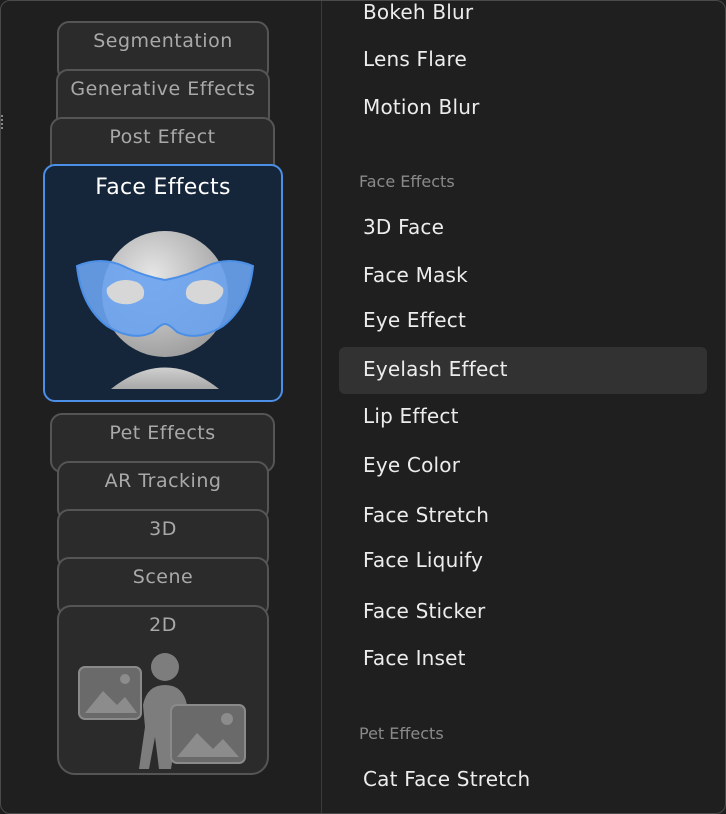  Describe the element at coordinates (3, 122) in the screenshot. I see `edge-marker` at that location.